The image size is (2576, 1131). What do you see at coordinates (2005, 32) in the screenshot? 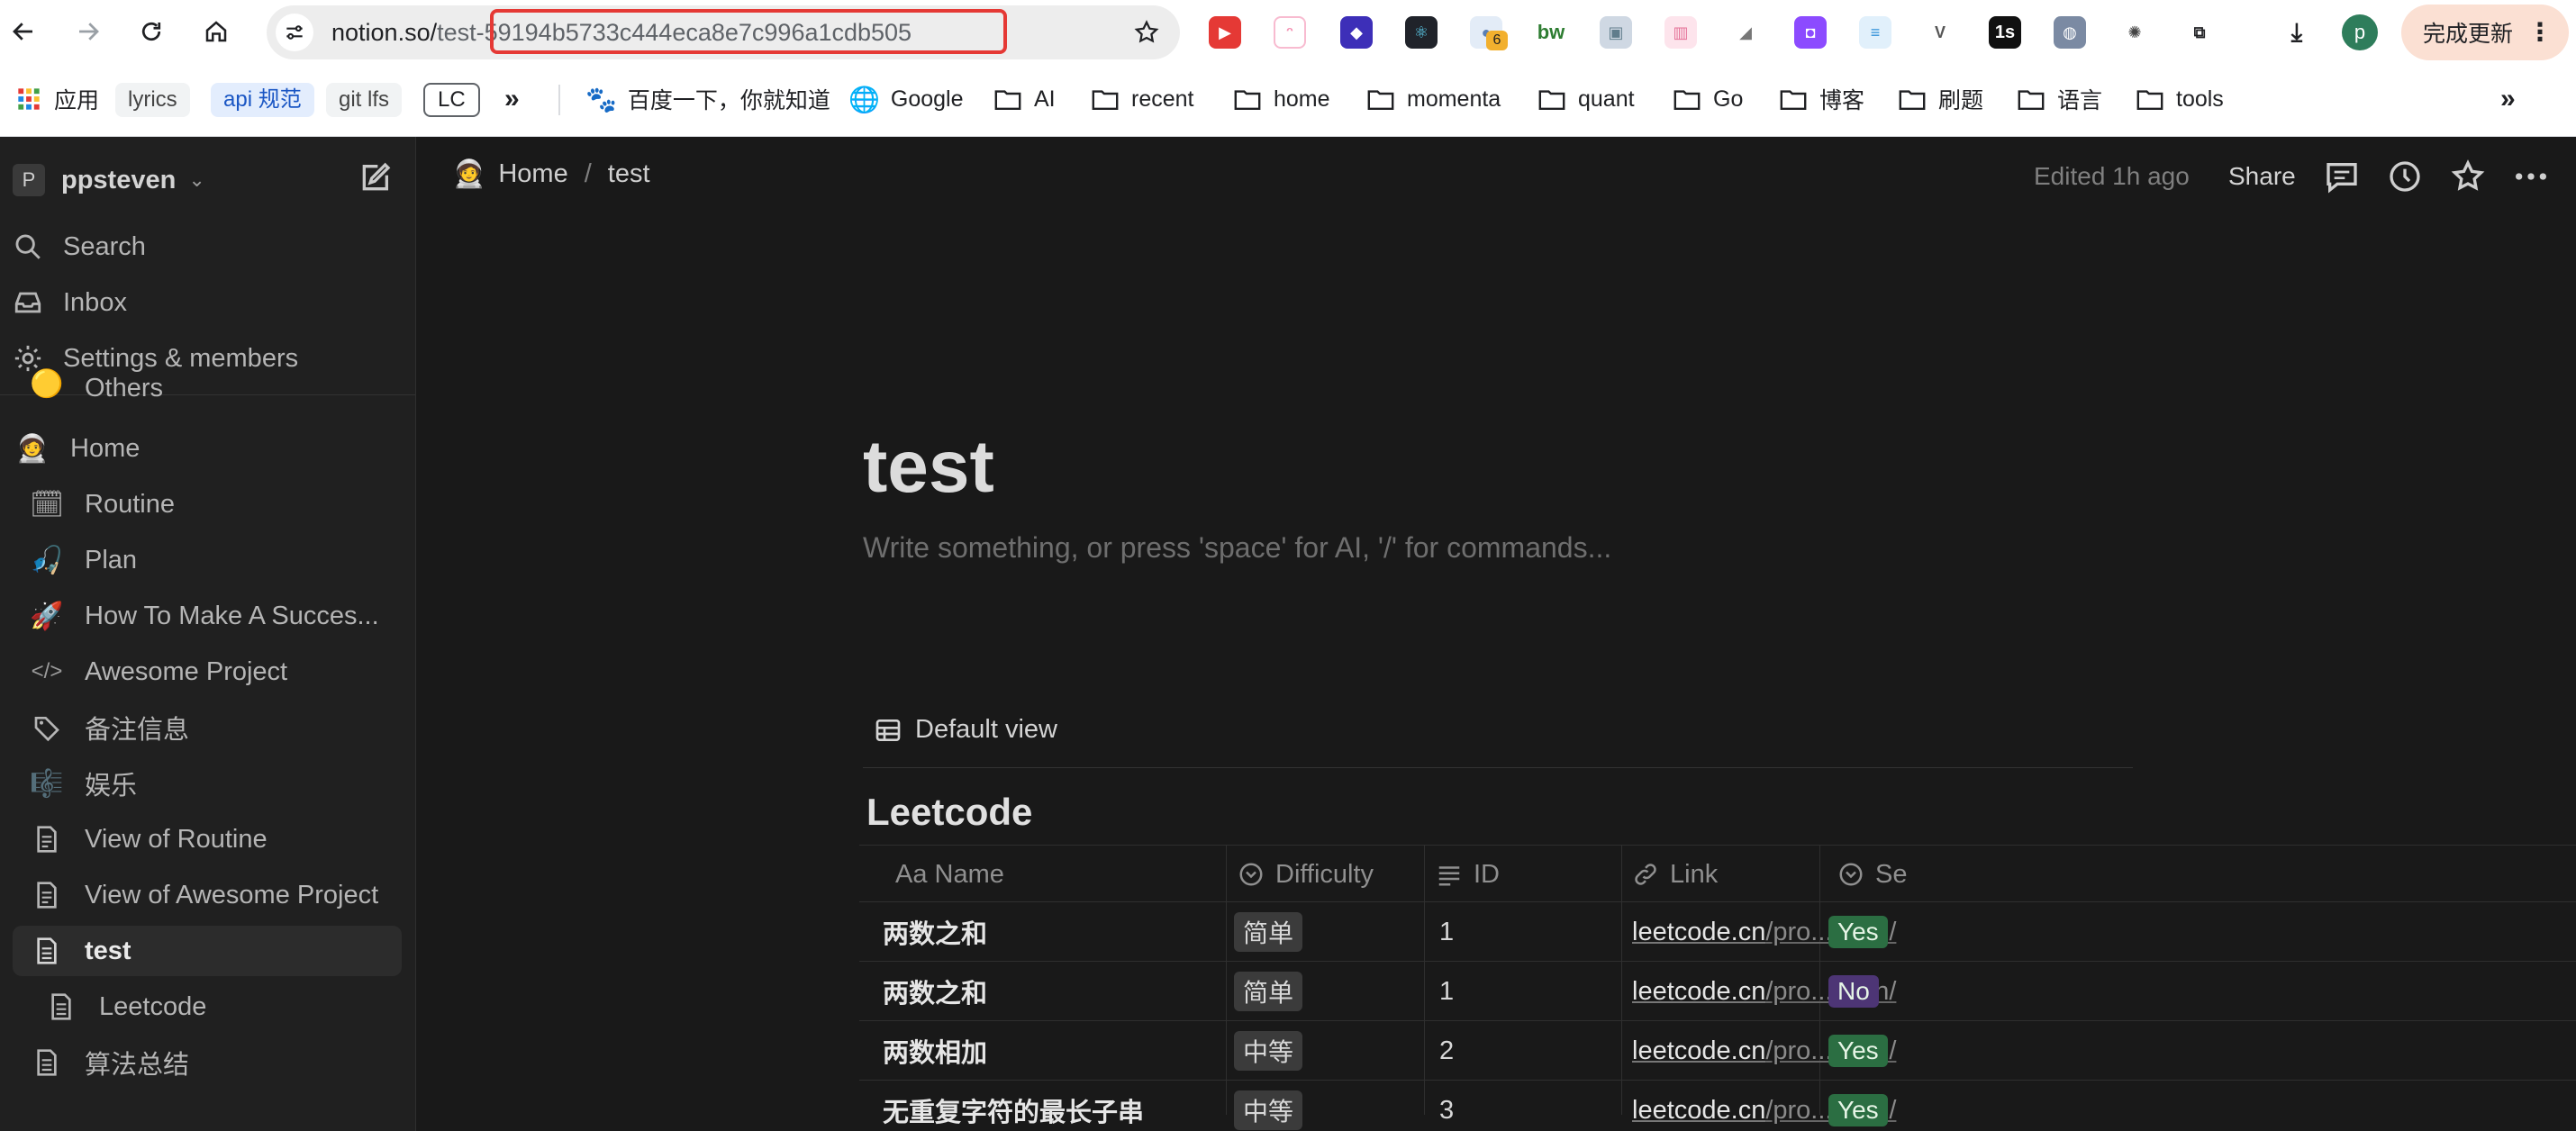
I see `1s-extension-icon: 1s` at bounding box center [2005, 32].